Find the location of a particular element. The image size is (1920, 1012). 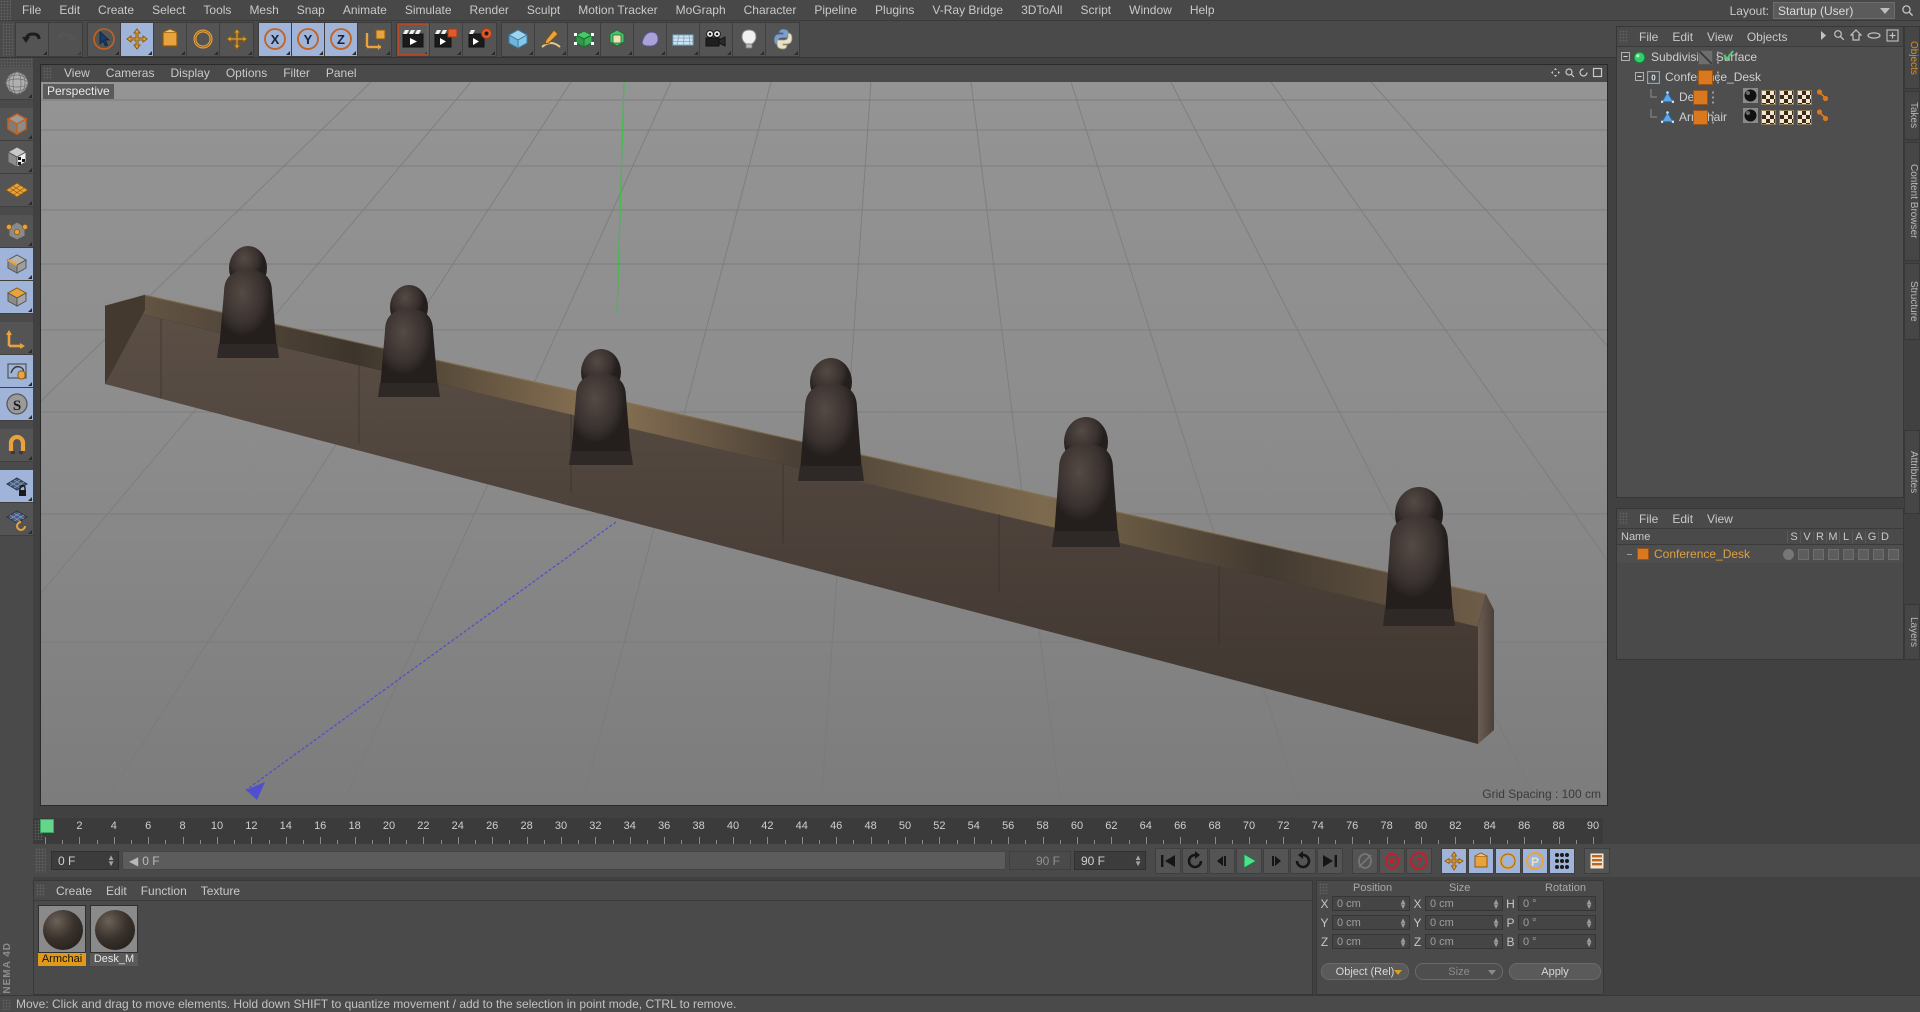

object-row-subdivision-surface: Subdivision Surface is located at coordinates (1760, 57).